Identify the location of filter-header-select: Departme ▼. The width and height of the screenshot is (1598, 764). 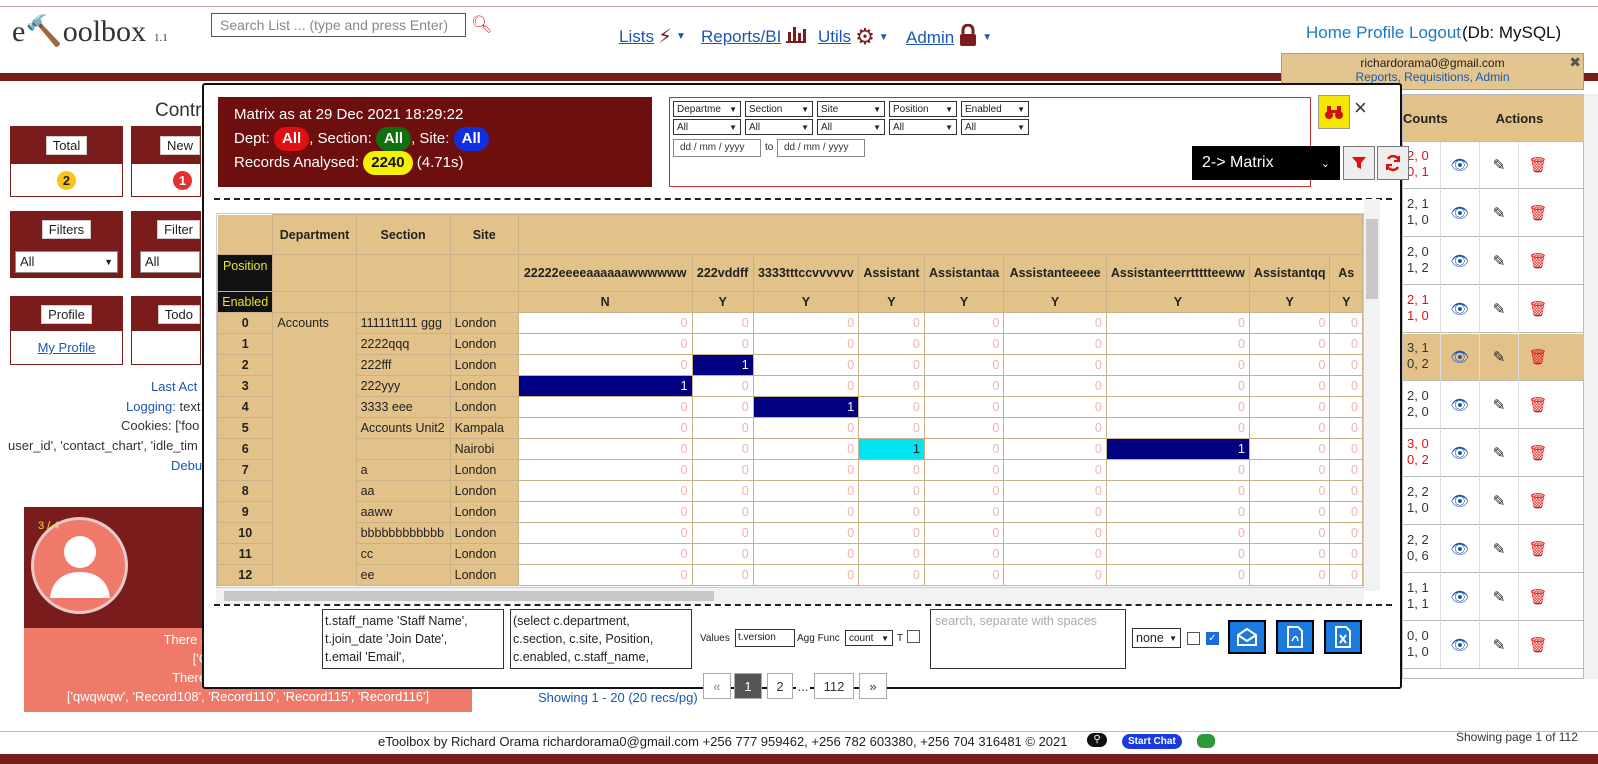
(707, 109).